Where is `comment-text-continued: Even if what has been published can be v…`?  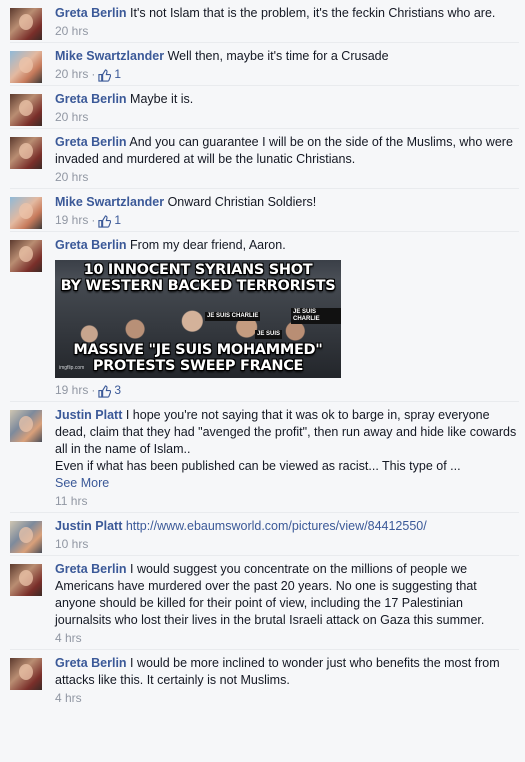 comment-text-continued: Even if what has been published can be v… is located at coordinates (258, 466).